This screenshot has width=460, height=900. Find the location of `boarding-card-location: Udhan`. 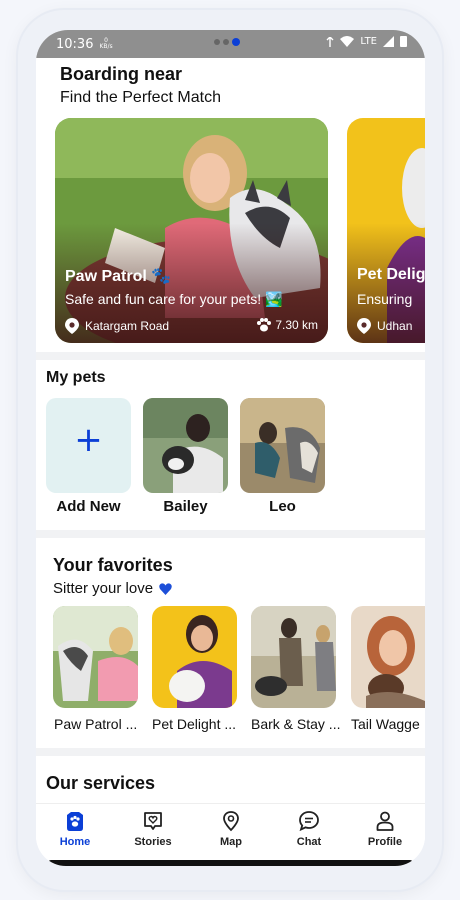

boarding-card-location: Udhan is located at coordinates (384, 326).